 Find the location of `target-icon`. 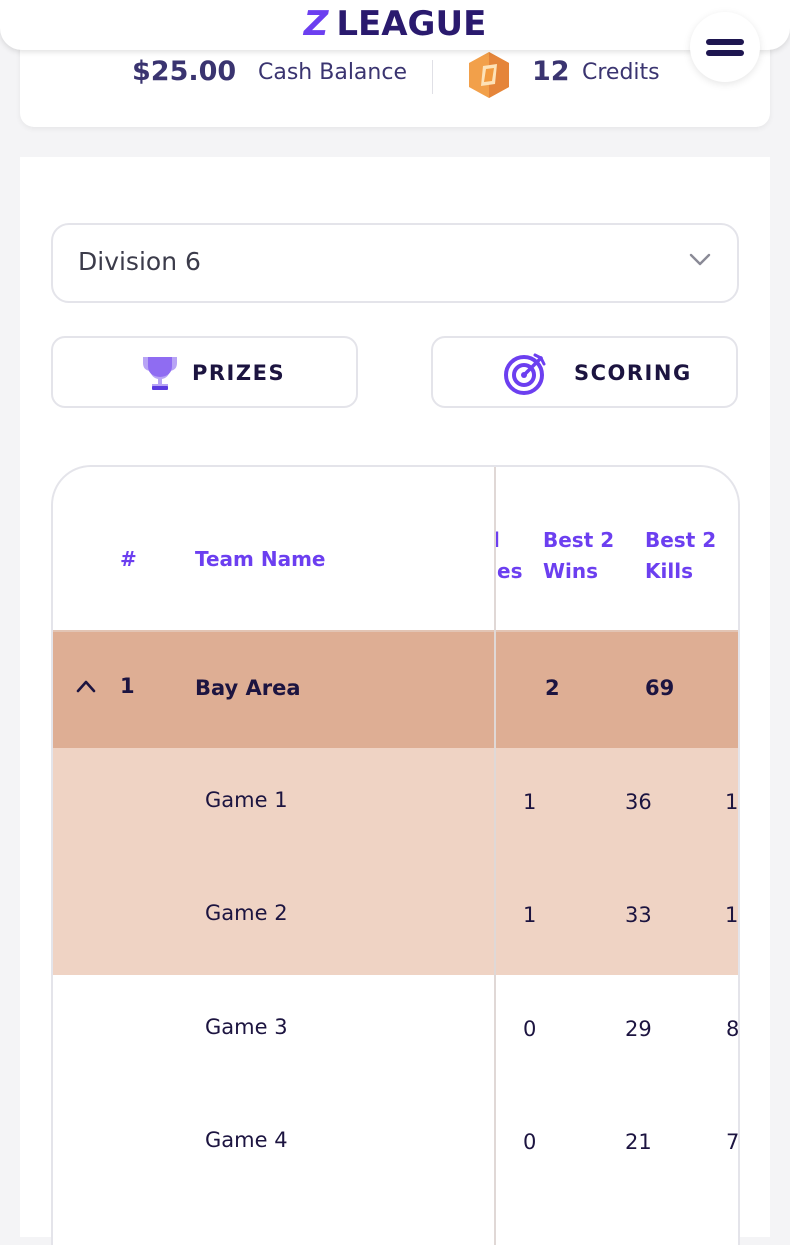

target-icon is located at coordinates (525, 374).